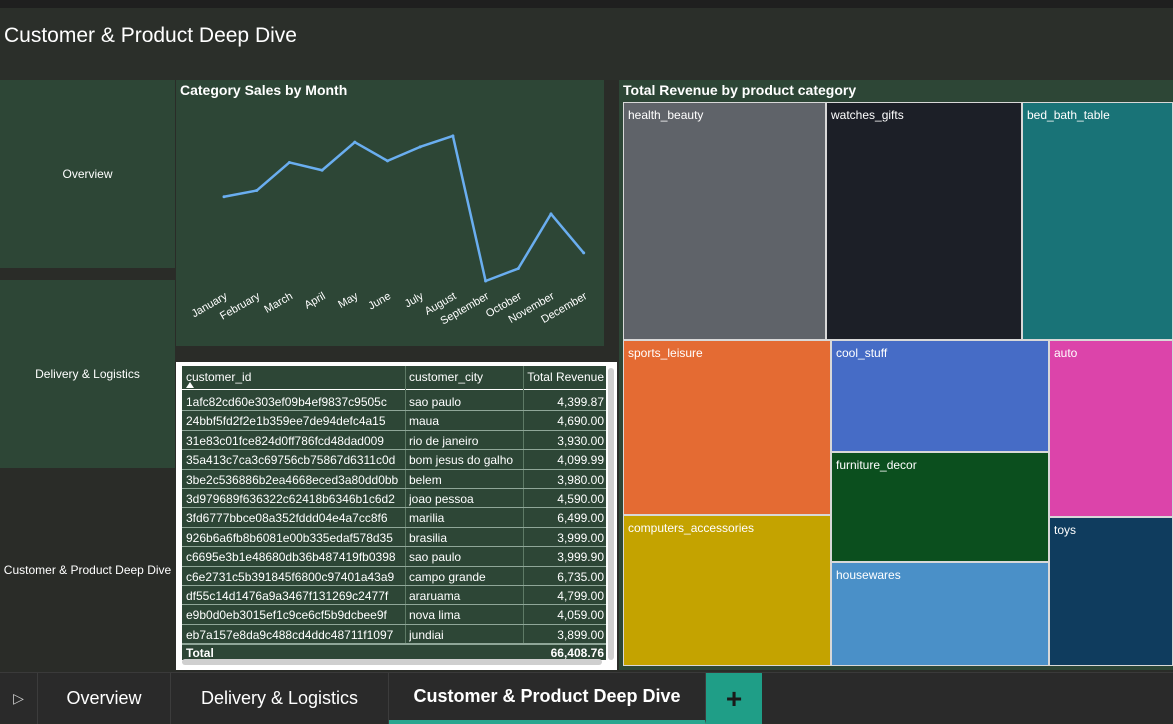  Describe the element at coordinates (580, 421) in the screenshot. I see `cell-total-revenue: 4,690.00` at that location.